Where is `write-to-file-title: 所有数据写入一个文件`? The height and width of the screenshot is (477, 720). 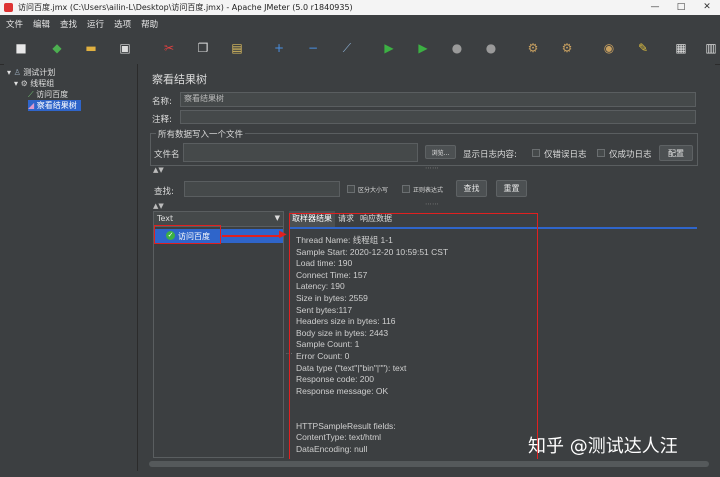 write-to-file-title: 所有数据写入一个文件 is located at coordinates (201, 134).